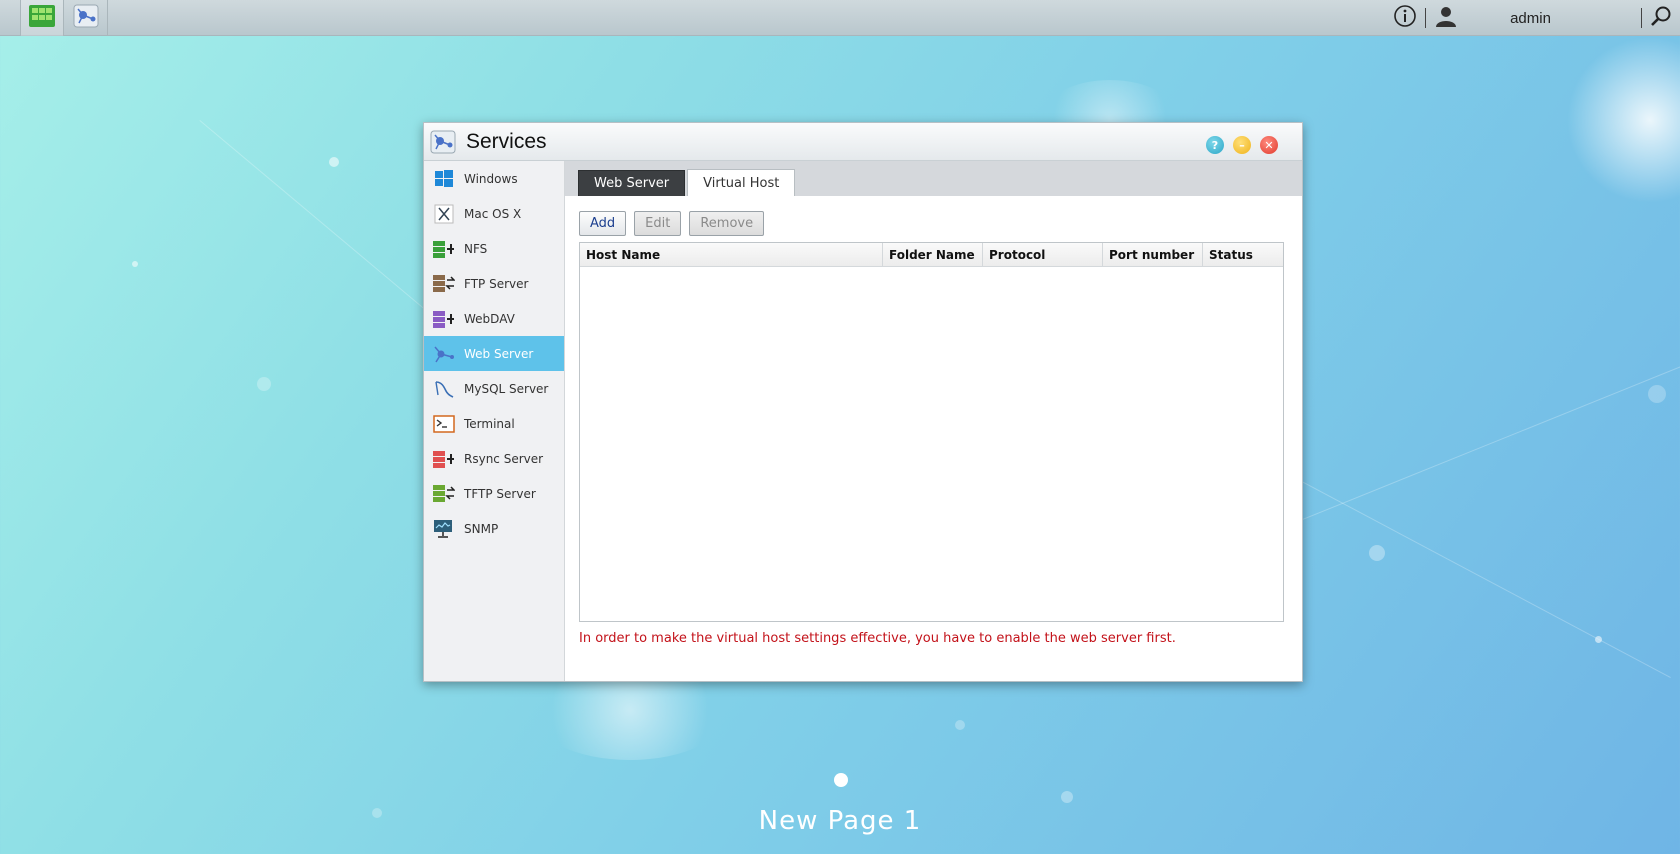 This screenshot has height=854, width=1680. What do you see at coordinates (444, 284) in the screenshot?
I see `ftp-server-icon` at bounding box center [444, 284].